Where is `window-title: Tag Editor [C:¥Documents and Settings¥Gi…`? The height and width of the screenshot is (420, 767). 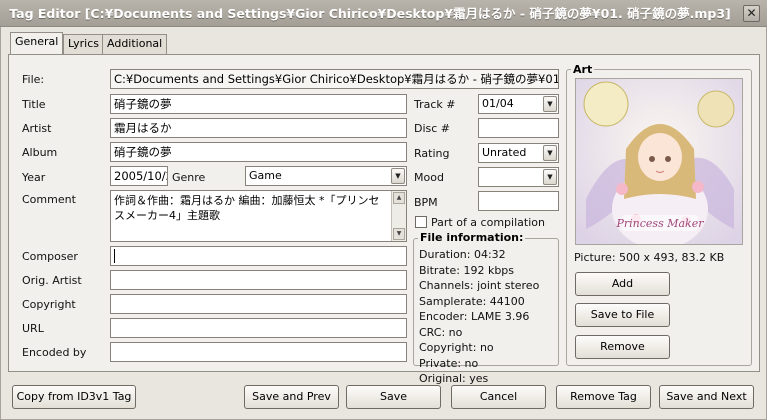 window-title: Tag Editor [C:¥Documents and Settings¥Gi… is located at coordinates (370, 13).